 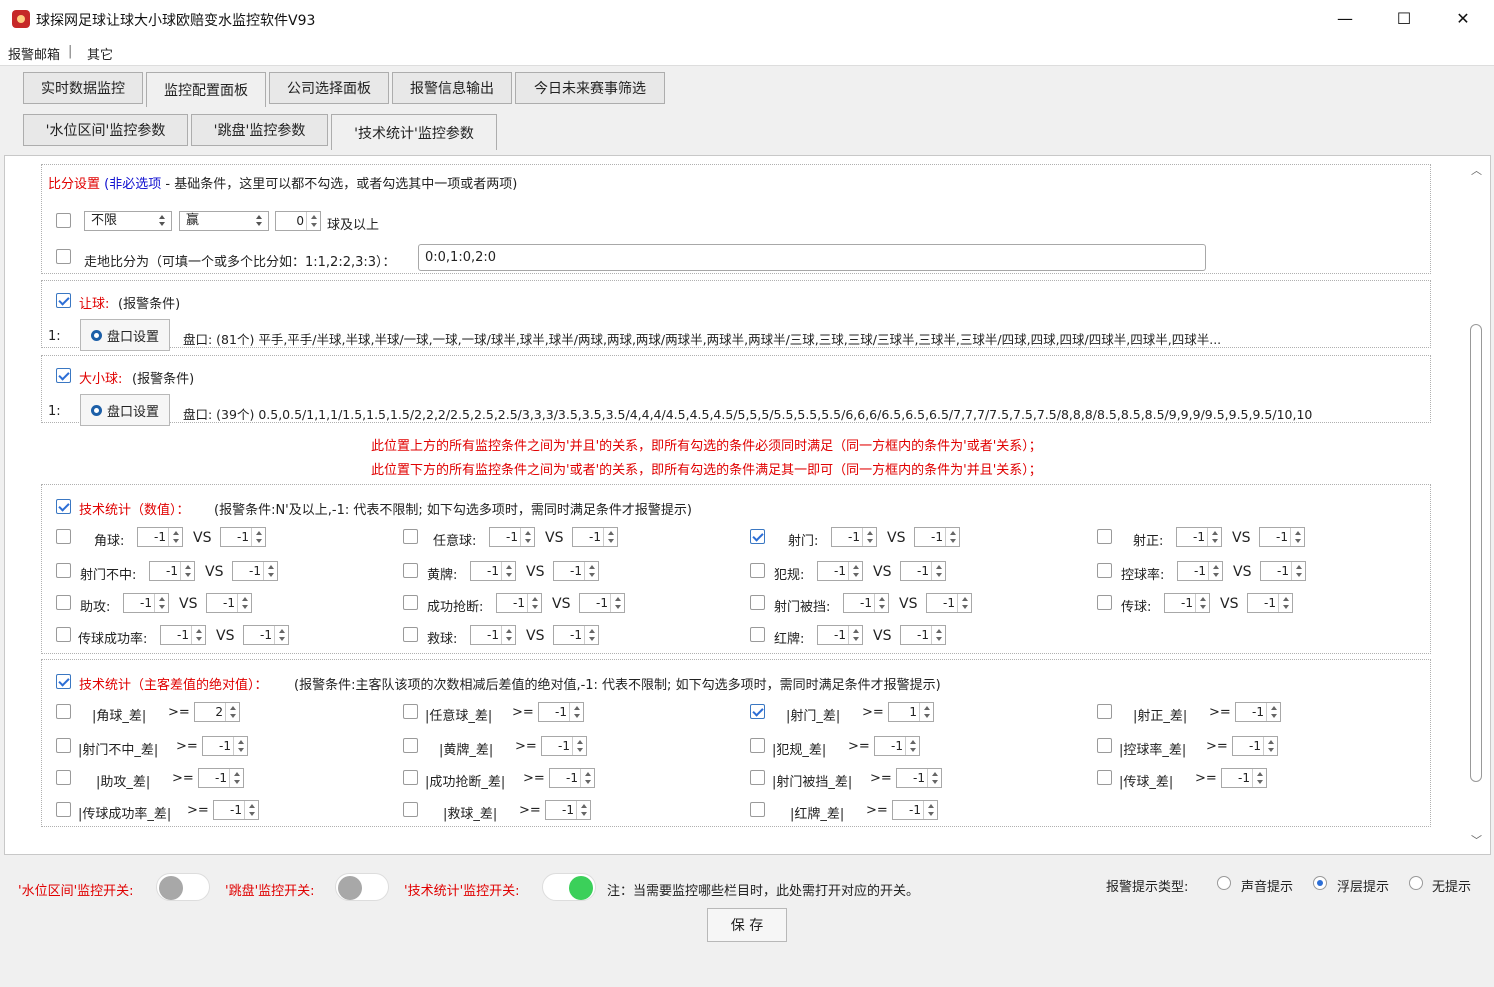 I want to click on diff-spin: 2, so click(x=217, y=712).